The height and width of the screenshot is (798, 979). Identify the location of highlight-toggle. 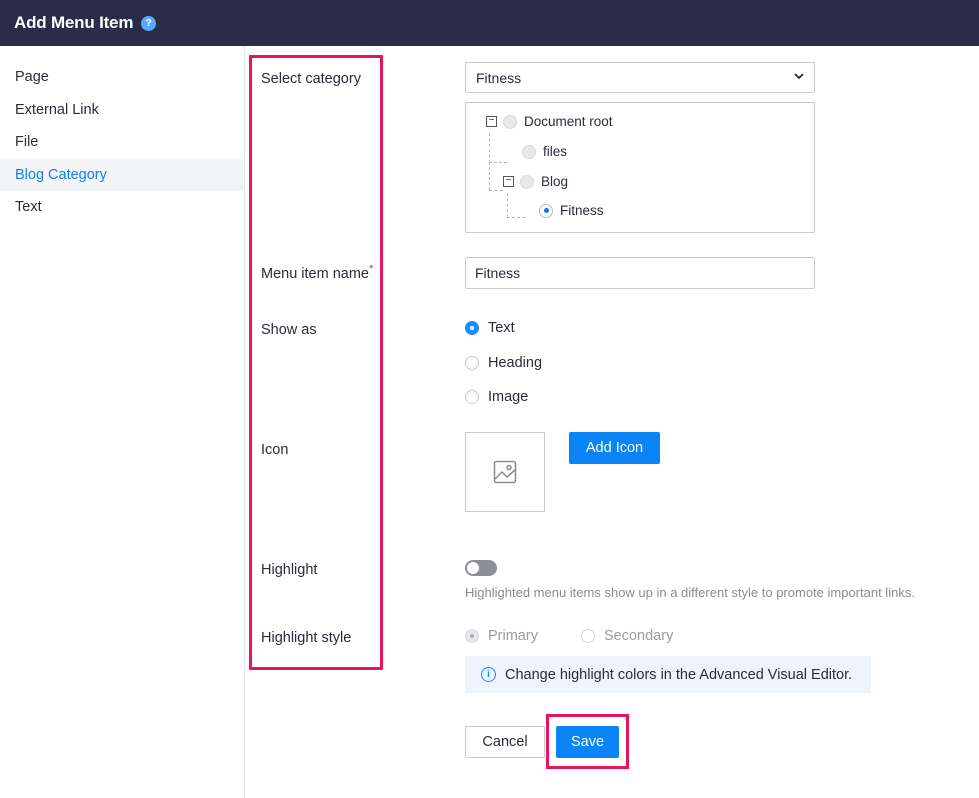
(481, 568).